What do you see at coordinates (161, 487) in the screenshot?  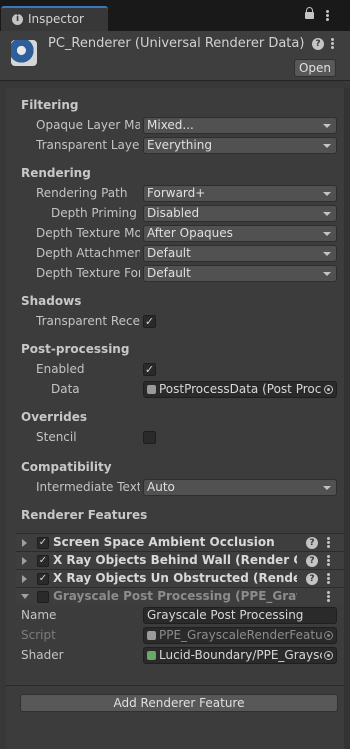 I see `intermediate-texture-value: Auto` at bounding box center [161, 487].